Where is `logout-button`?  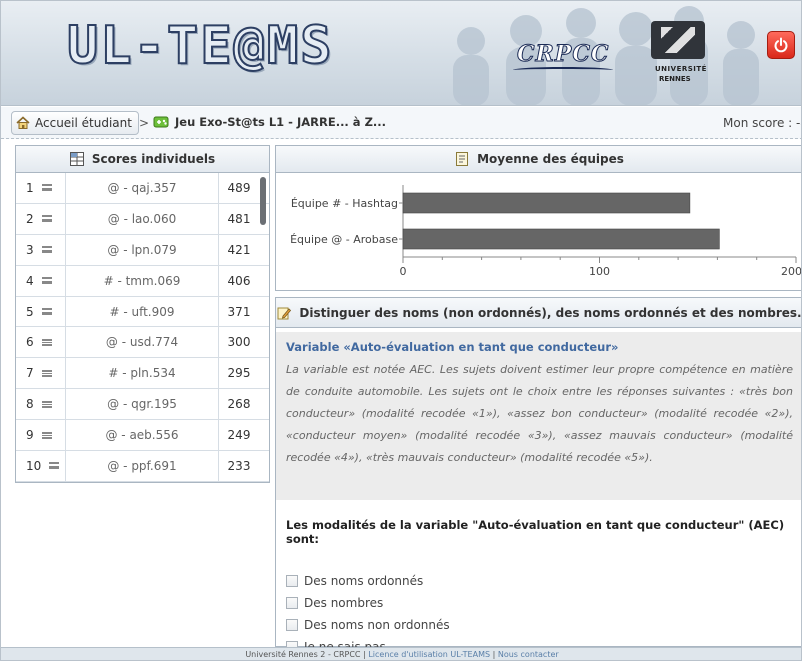
logout-button is located at coordinates (781, 45).